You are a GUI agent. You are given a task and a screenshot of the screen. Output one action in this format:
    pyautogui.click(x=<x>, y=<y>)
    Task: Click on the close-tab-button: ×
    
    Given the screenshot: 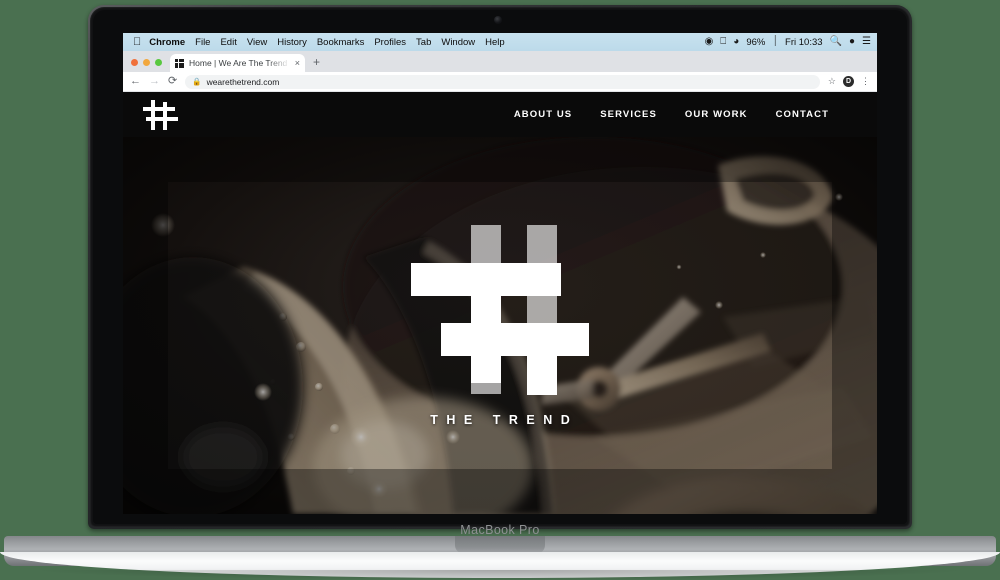 What is the action you would take?
    pyautogui.click(x=297, y=63)
    